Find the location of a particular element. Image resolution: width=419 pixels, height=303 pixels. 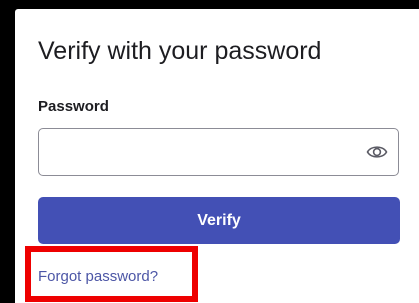

page-title: Verify with your password is located at coordinates (180, 51).